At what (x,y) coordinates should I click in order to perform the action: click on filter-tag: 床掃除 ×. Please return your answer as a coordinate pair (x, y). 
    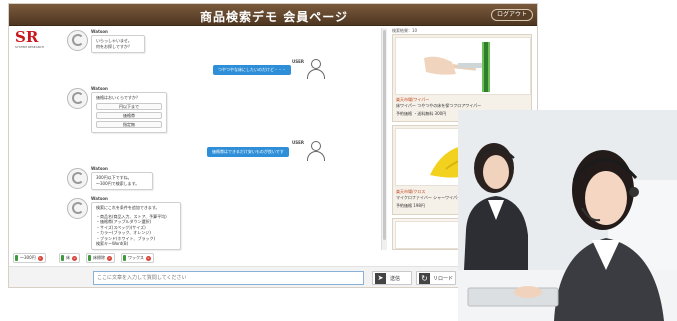
    Looking at the image, I should click on (100, 258).